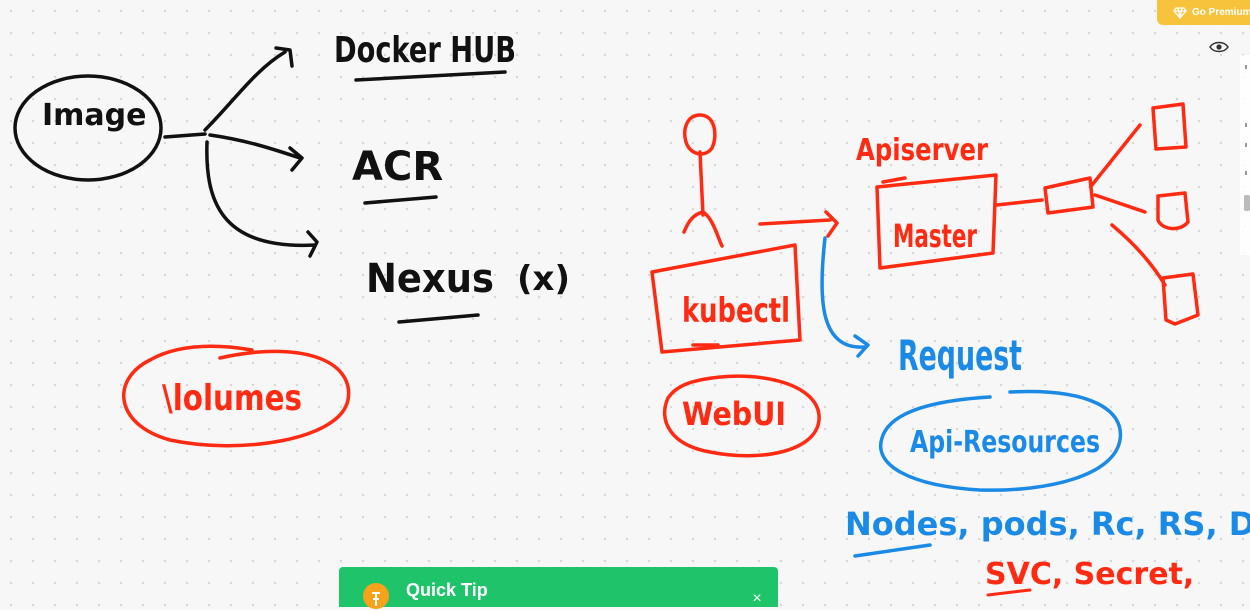 The width and height of the screenshot is (1250, 610). What do you see at coordinates (94, 115) in the screenshot?
I see `image-label: Image` at bounding box center [94, 115].